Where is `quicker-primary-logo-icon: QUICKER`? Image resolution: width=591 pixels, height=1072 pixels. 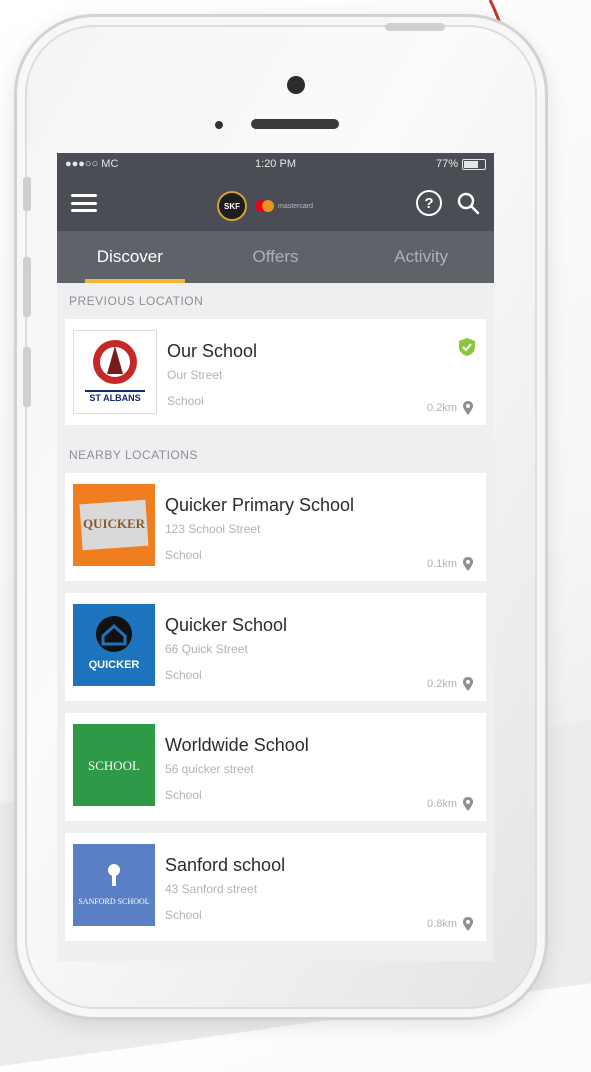
quicker-primary-logo-icon: QUICKER is located at coordinates (114, 525).